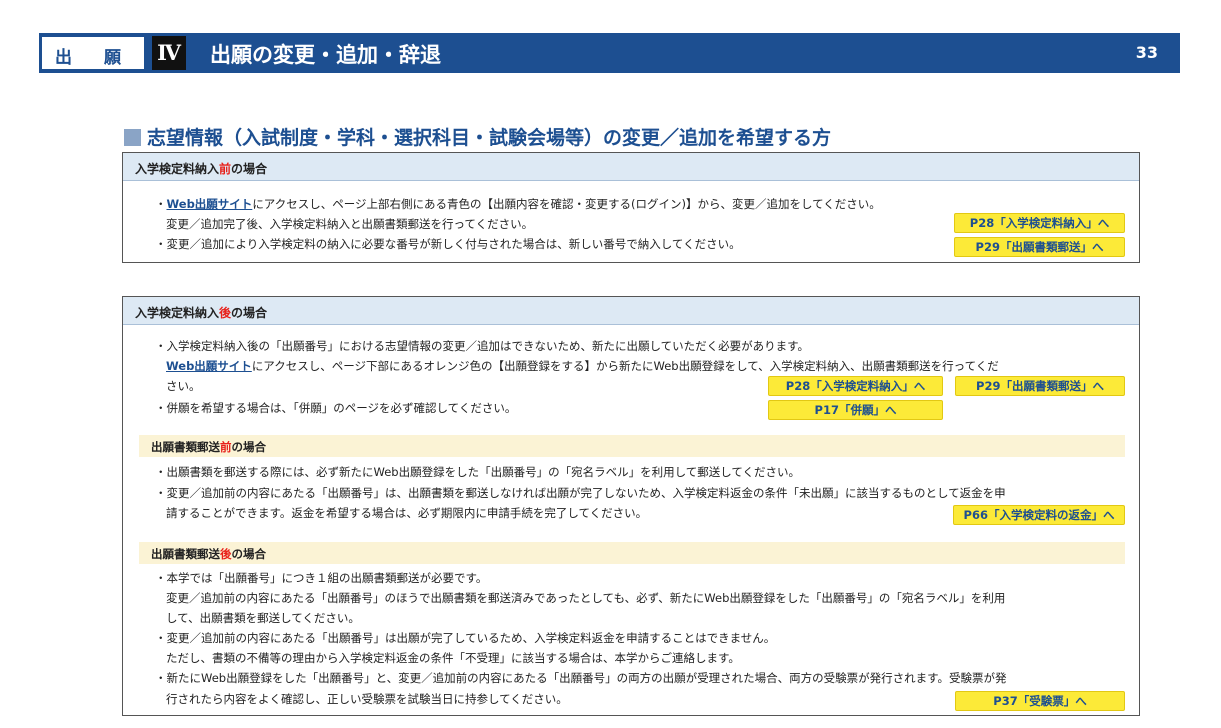 The width and height of the screenshot is (1221, 728). Describe the element at coordinates (350, 224) in the screenshot. I see `box1-line-2: 変更／追加完了後、入学検定料納入と出願書類郵送を行ってください。` at that location.